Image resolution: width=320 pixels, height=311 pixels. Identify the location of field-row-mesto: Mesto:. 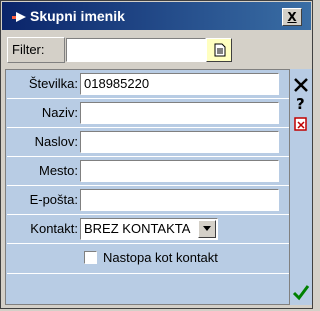
(148, 171).